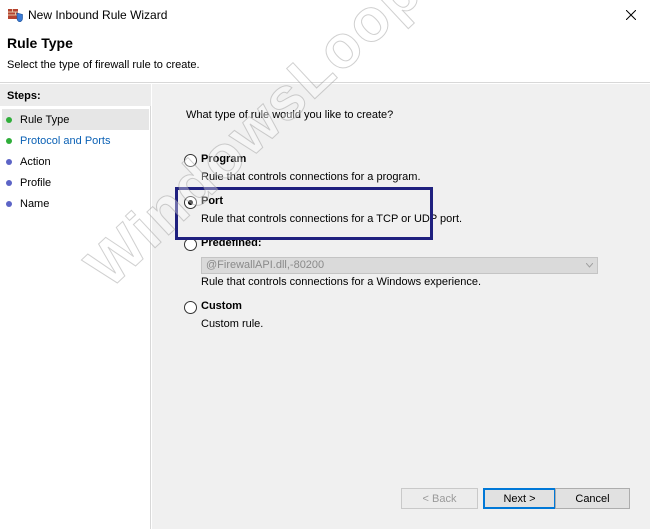 The image size is (650, 529). What do you see at coordinates (190, 307) in the screenshot?
I see `custom-radio` at bounding box center [190, 307].